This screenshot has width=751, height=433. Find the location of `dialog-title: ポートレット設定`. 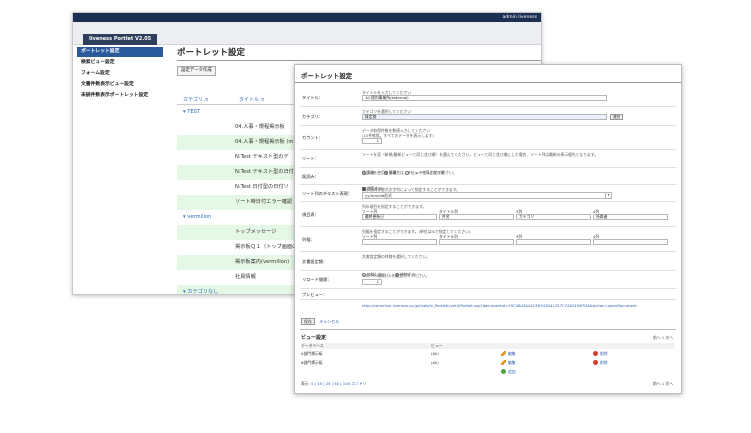

dialog-title: ポートレット設定 is located at coordinates (327, 76).